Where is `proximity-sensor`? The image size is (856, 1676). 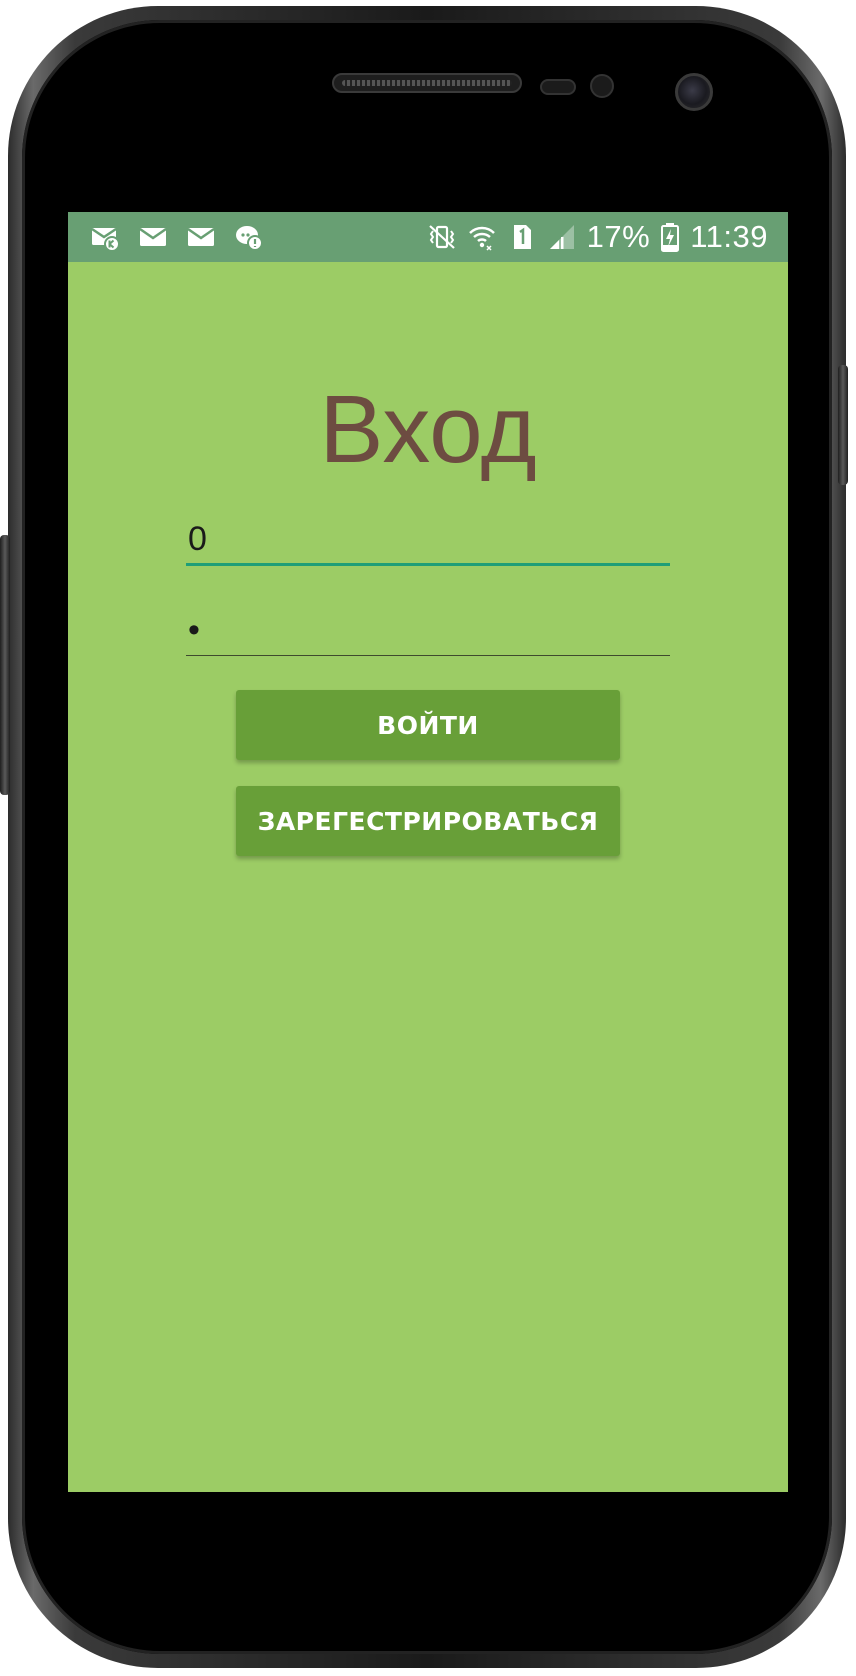
proximity-sensor is located at coordinates (558, 87).